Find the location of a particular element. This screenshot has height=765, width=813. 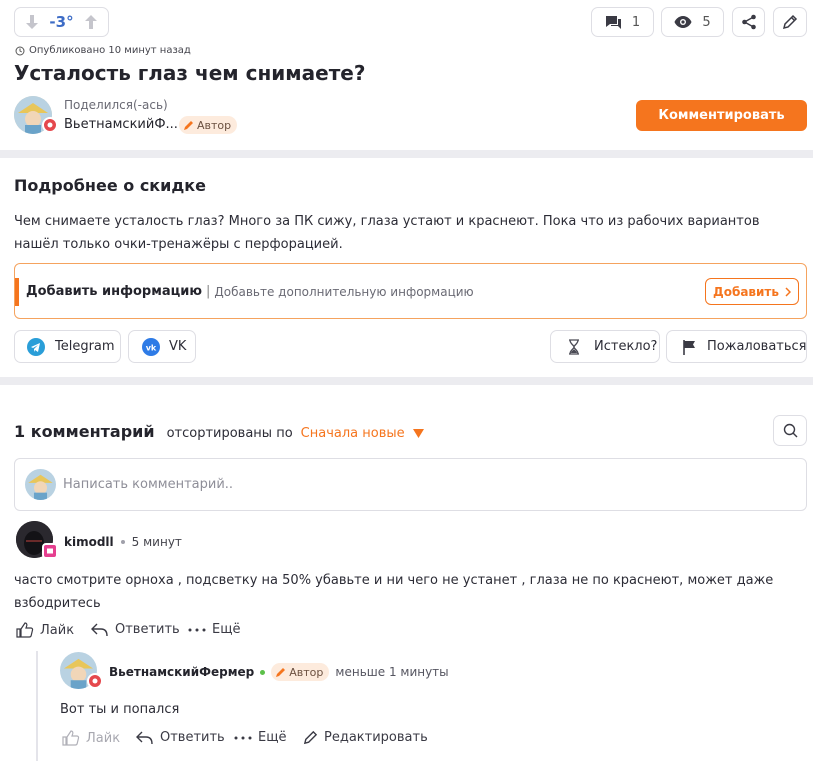

clock-icon is located at coordinates (20, 51).